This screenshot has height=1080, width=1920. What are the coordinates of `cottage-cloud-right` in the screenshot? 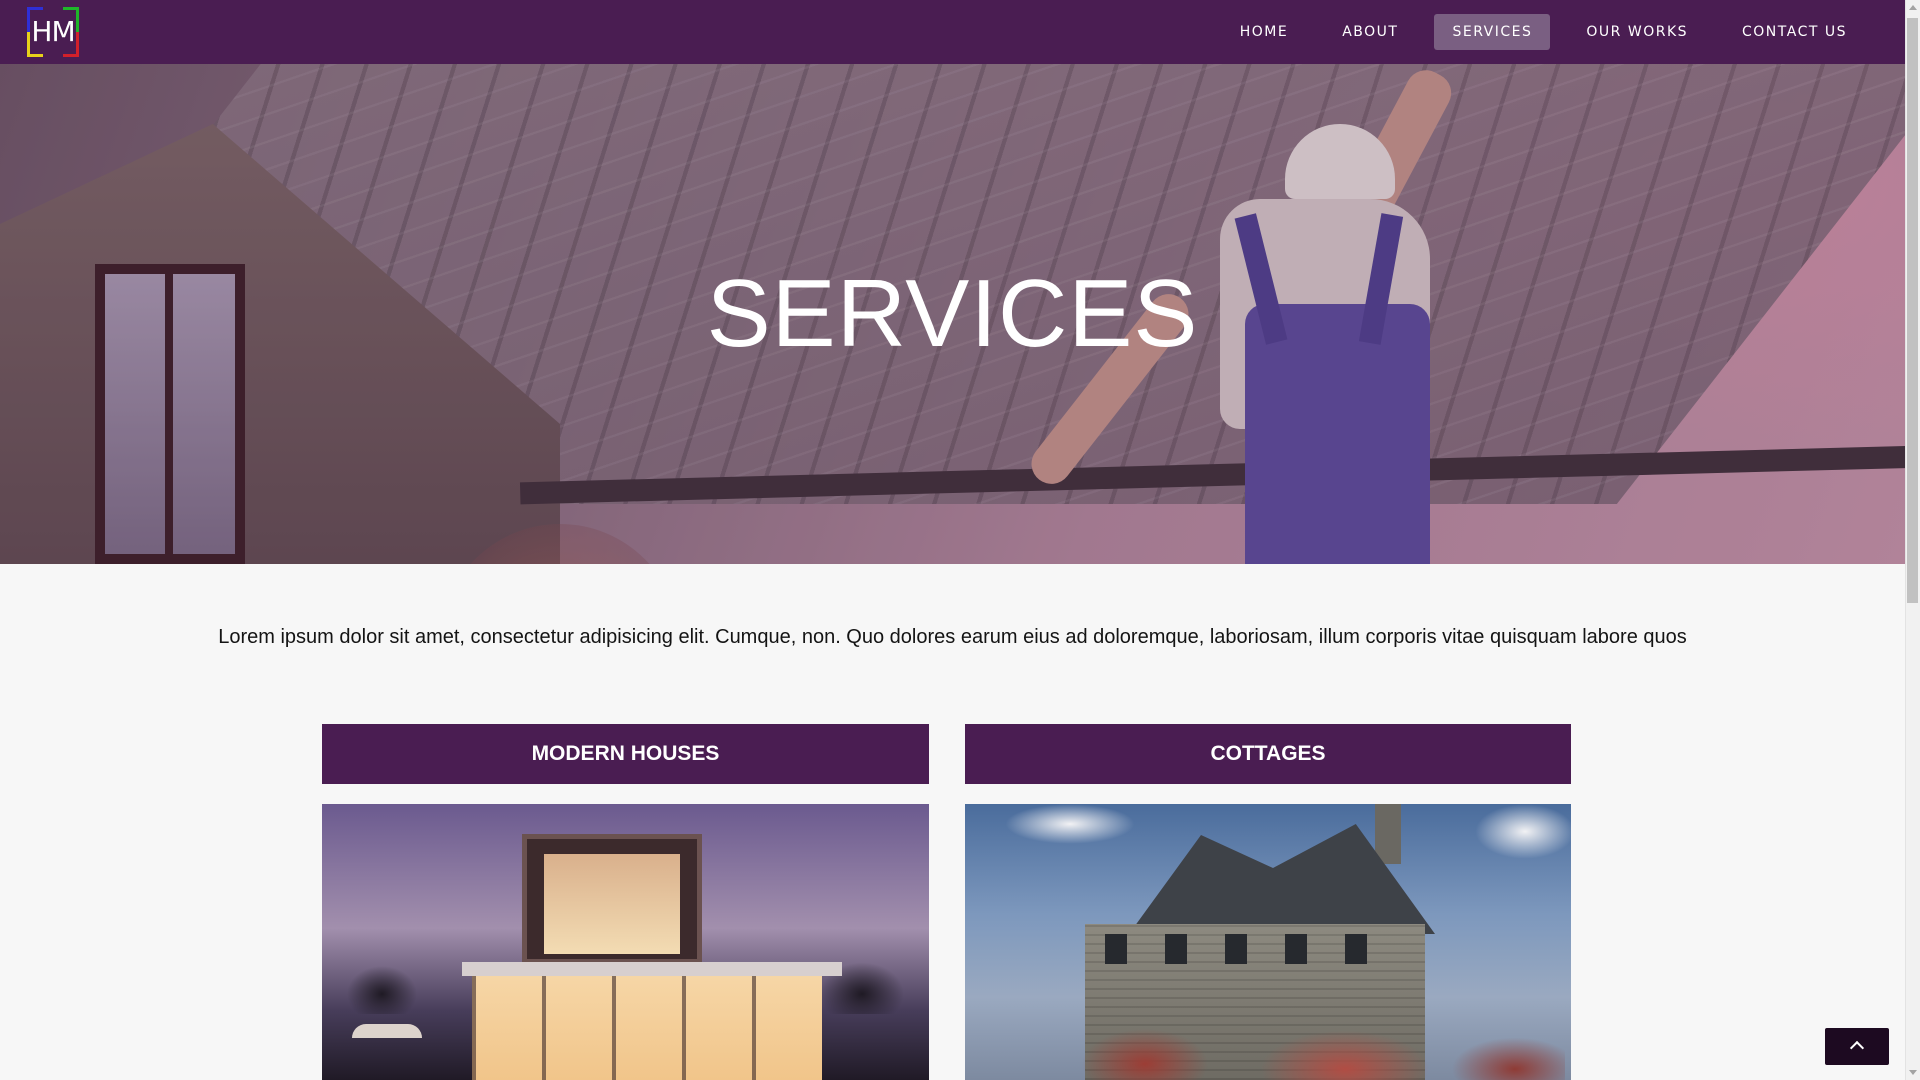 It's located at (1523, 831).